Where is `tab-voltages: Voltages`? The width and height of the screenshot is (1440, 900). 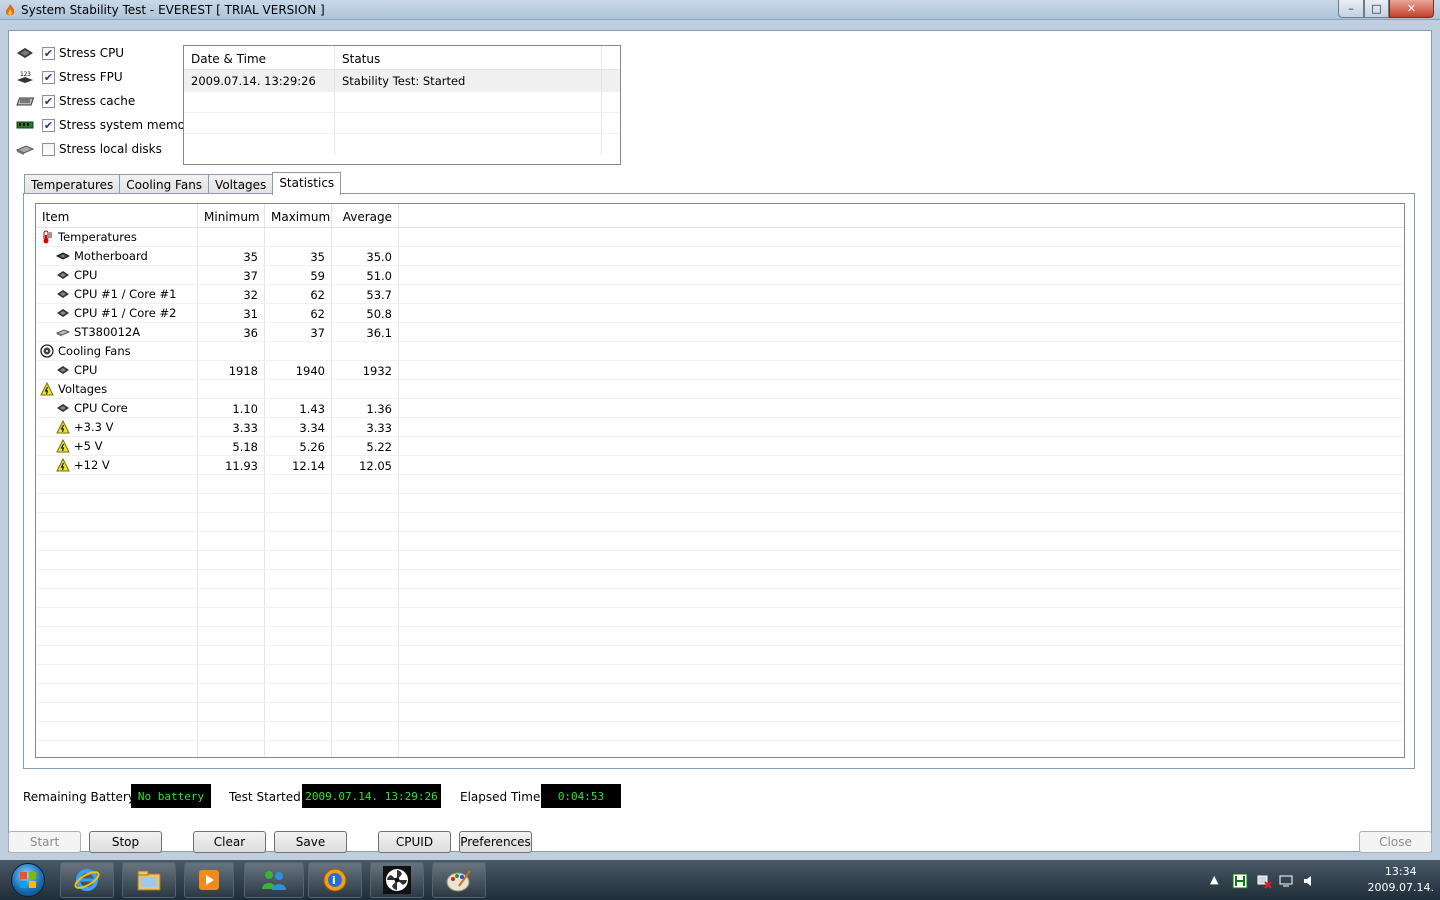 tab-voltages: Voltages is located at coordinates (241, 184).